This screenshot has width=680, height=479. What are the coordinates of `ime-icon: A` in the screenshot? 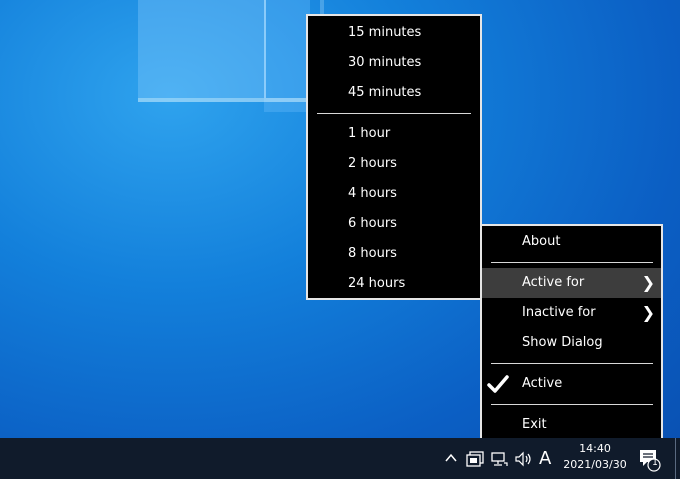 It's located at (545, 458).